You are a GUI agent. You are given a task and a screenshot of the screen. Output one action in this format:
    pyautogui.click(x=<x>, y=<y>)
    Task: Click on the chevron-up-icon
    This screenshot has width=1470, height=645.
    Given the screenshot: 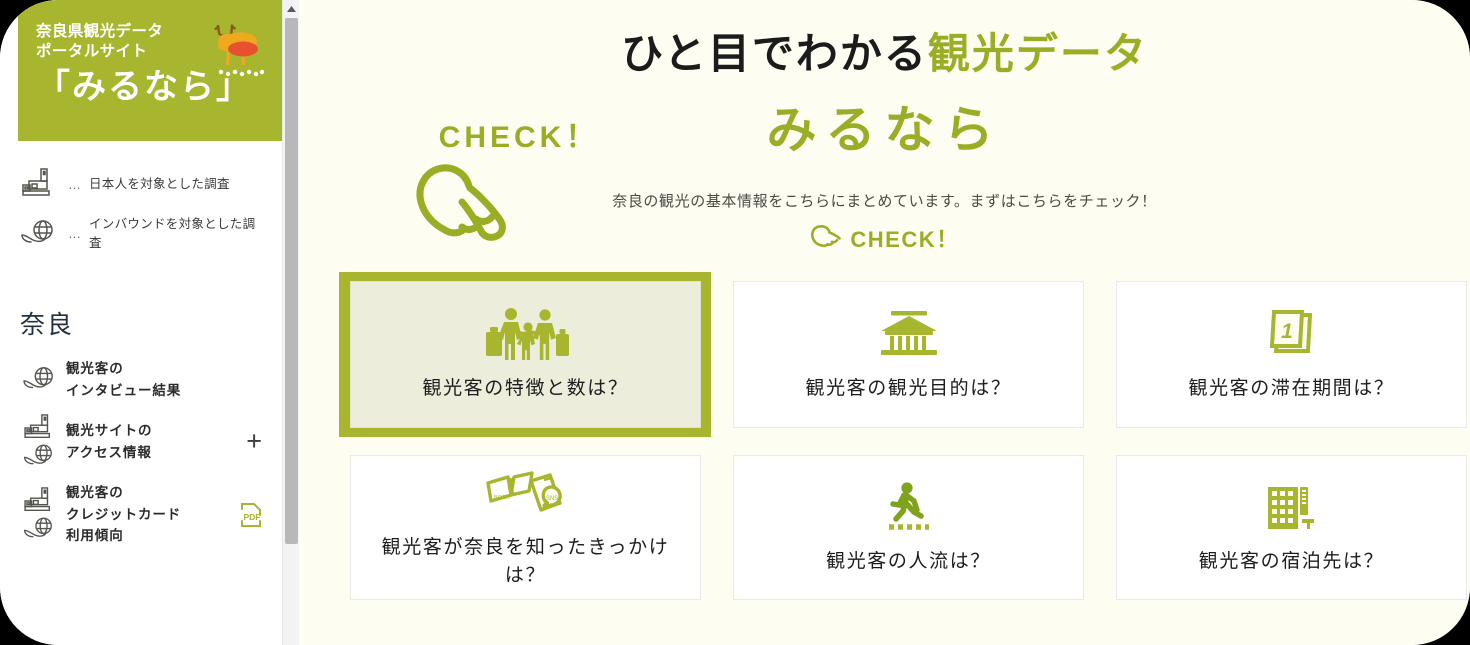 What is the action you would take?
    pyautogui.click(x=291, y=8)
    